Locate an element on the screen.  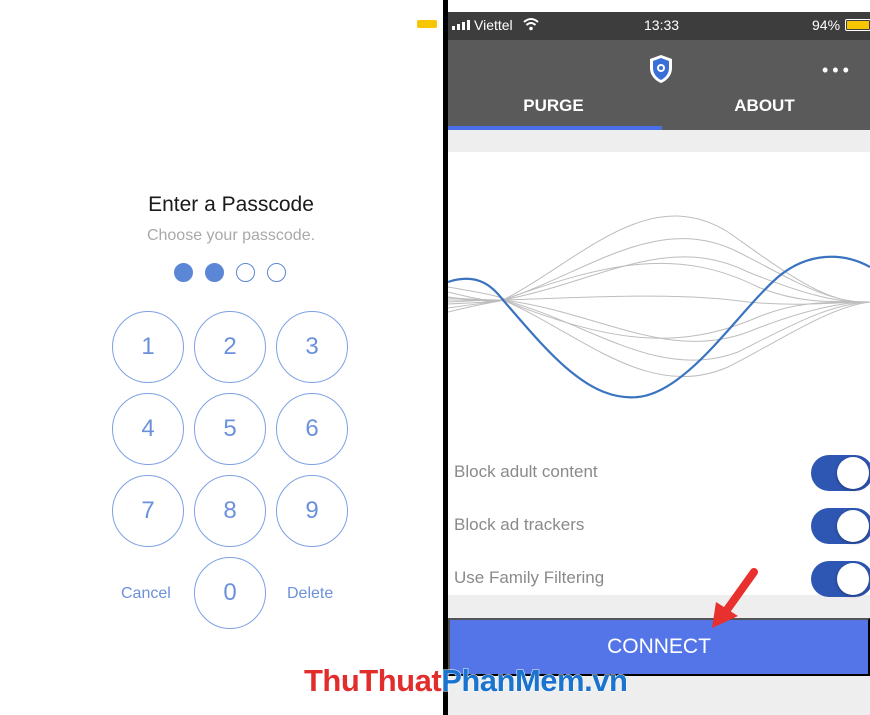
watermark-part-1: ThuThuat is located at coordinates (372, 681).